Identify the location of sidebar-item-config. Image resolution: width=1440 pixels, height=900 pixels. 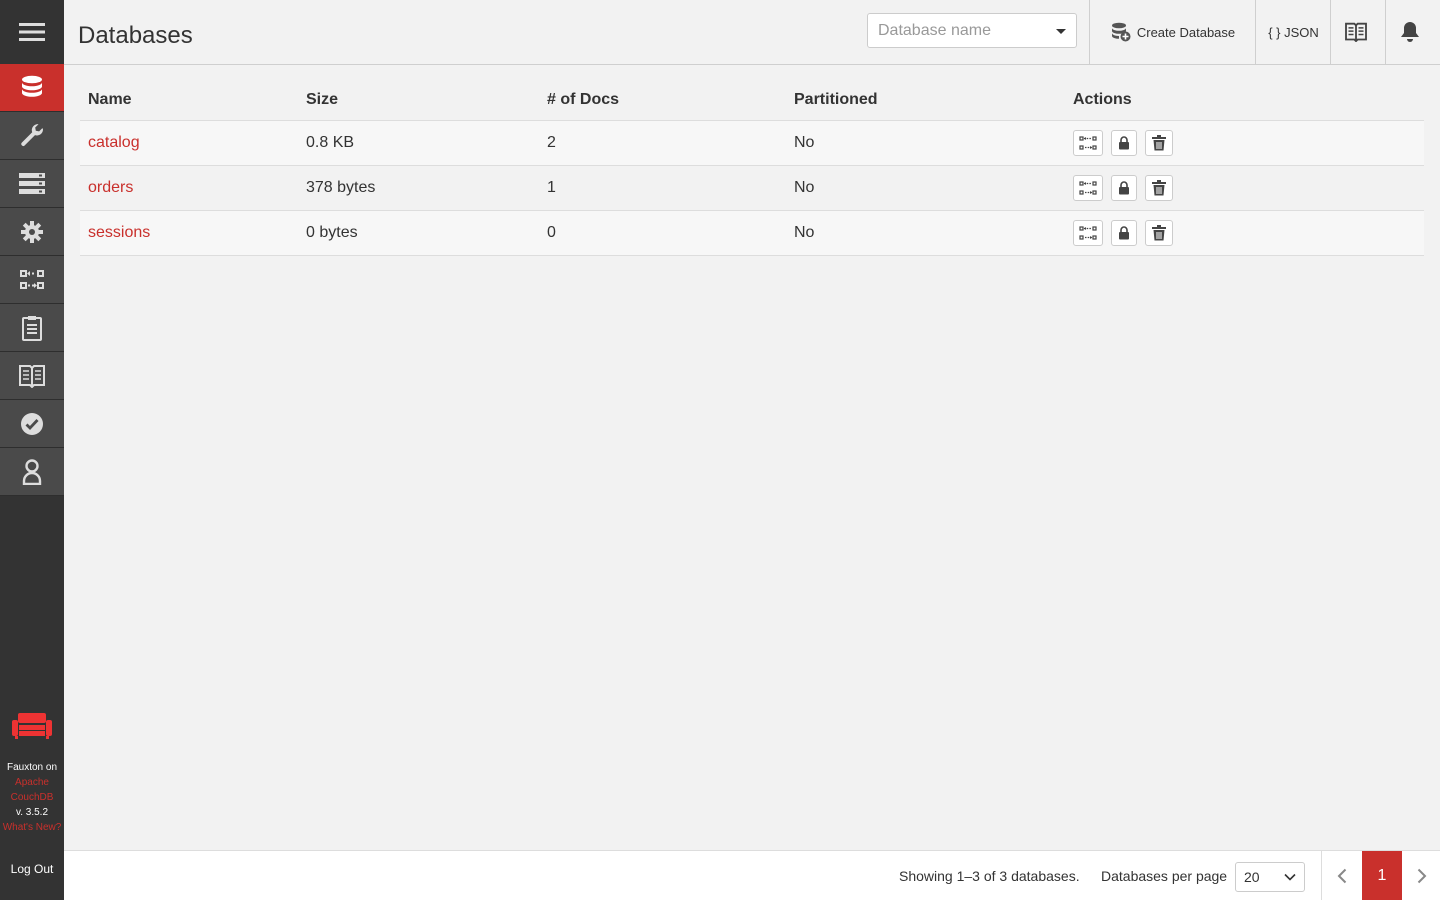
(32, 232).